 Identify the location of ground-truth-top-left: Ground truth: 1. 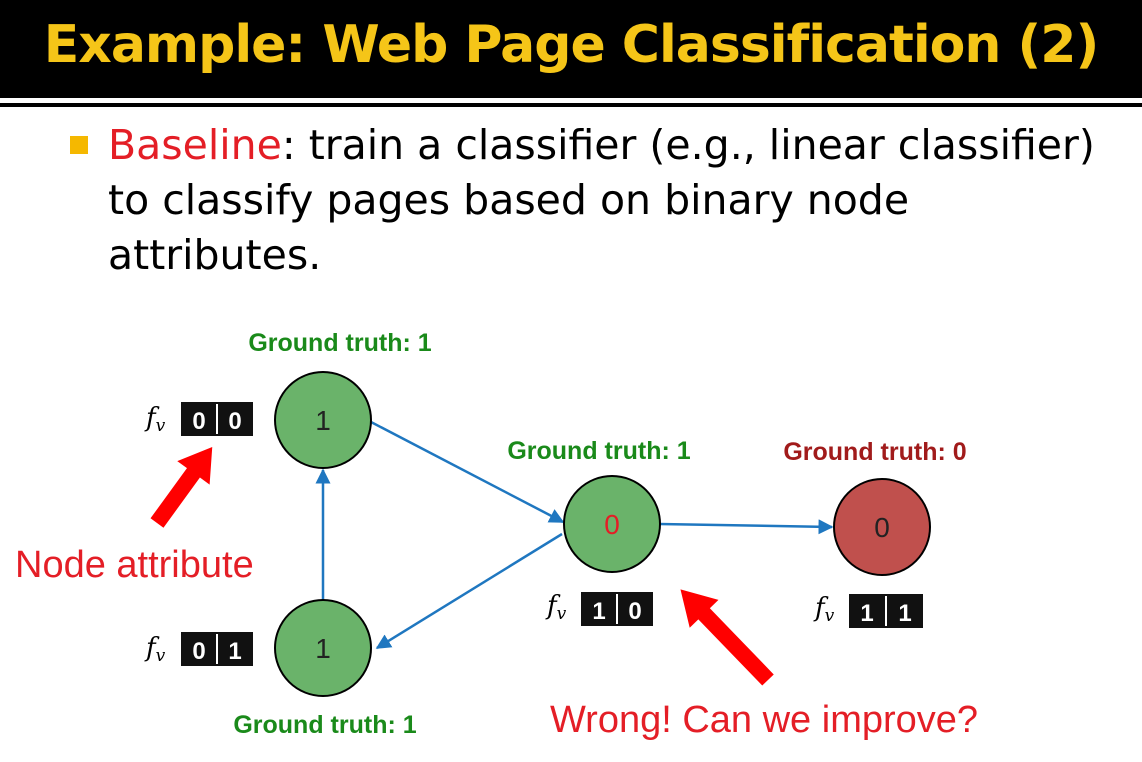
(339, 343).